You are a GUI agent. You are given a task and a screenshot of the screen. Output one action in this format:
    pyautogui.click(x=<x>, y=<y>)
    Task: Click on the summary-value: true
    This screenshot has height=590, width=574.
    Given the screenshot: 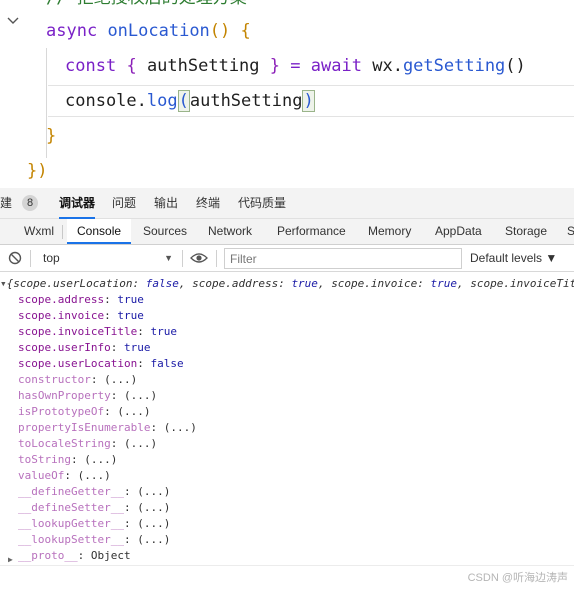 What is the action you would take?
    pyautogui.click(x=444, y=283)
    